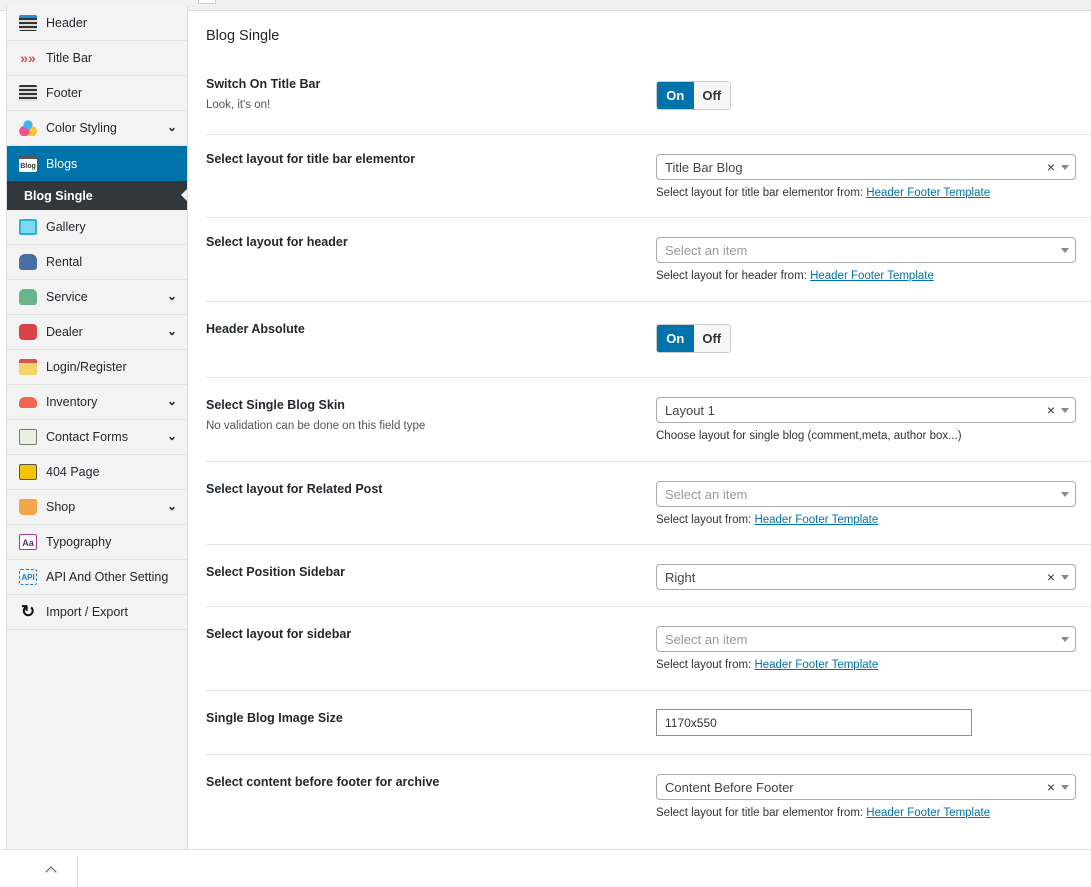 The width and height of the screenshot is (1091, 887). I want to click on sidebar-layout-select: Select an item, so click(866, 639).